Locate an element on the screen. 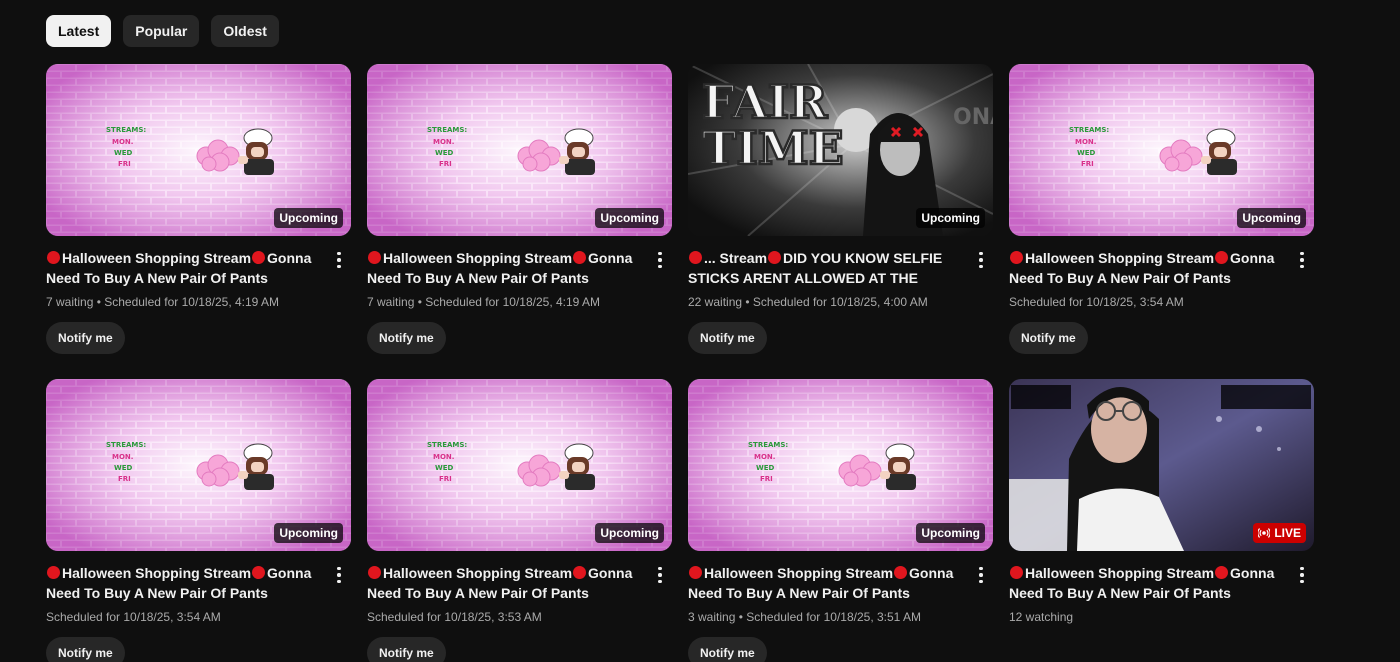 The height and width of the screenshot is (662, 1400). live-broadcast-icon is located at coordinates (1264, 533).